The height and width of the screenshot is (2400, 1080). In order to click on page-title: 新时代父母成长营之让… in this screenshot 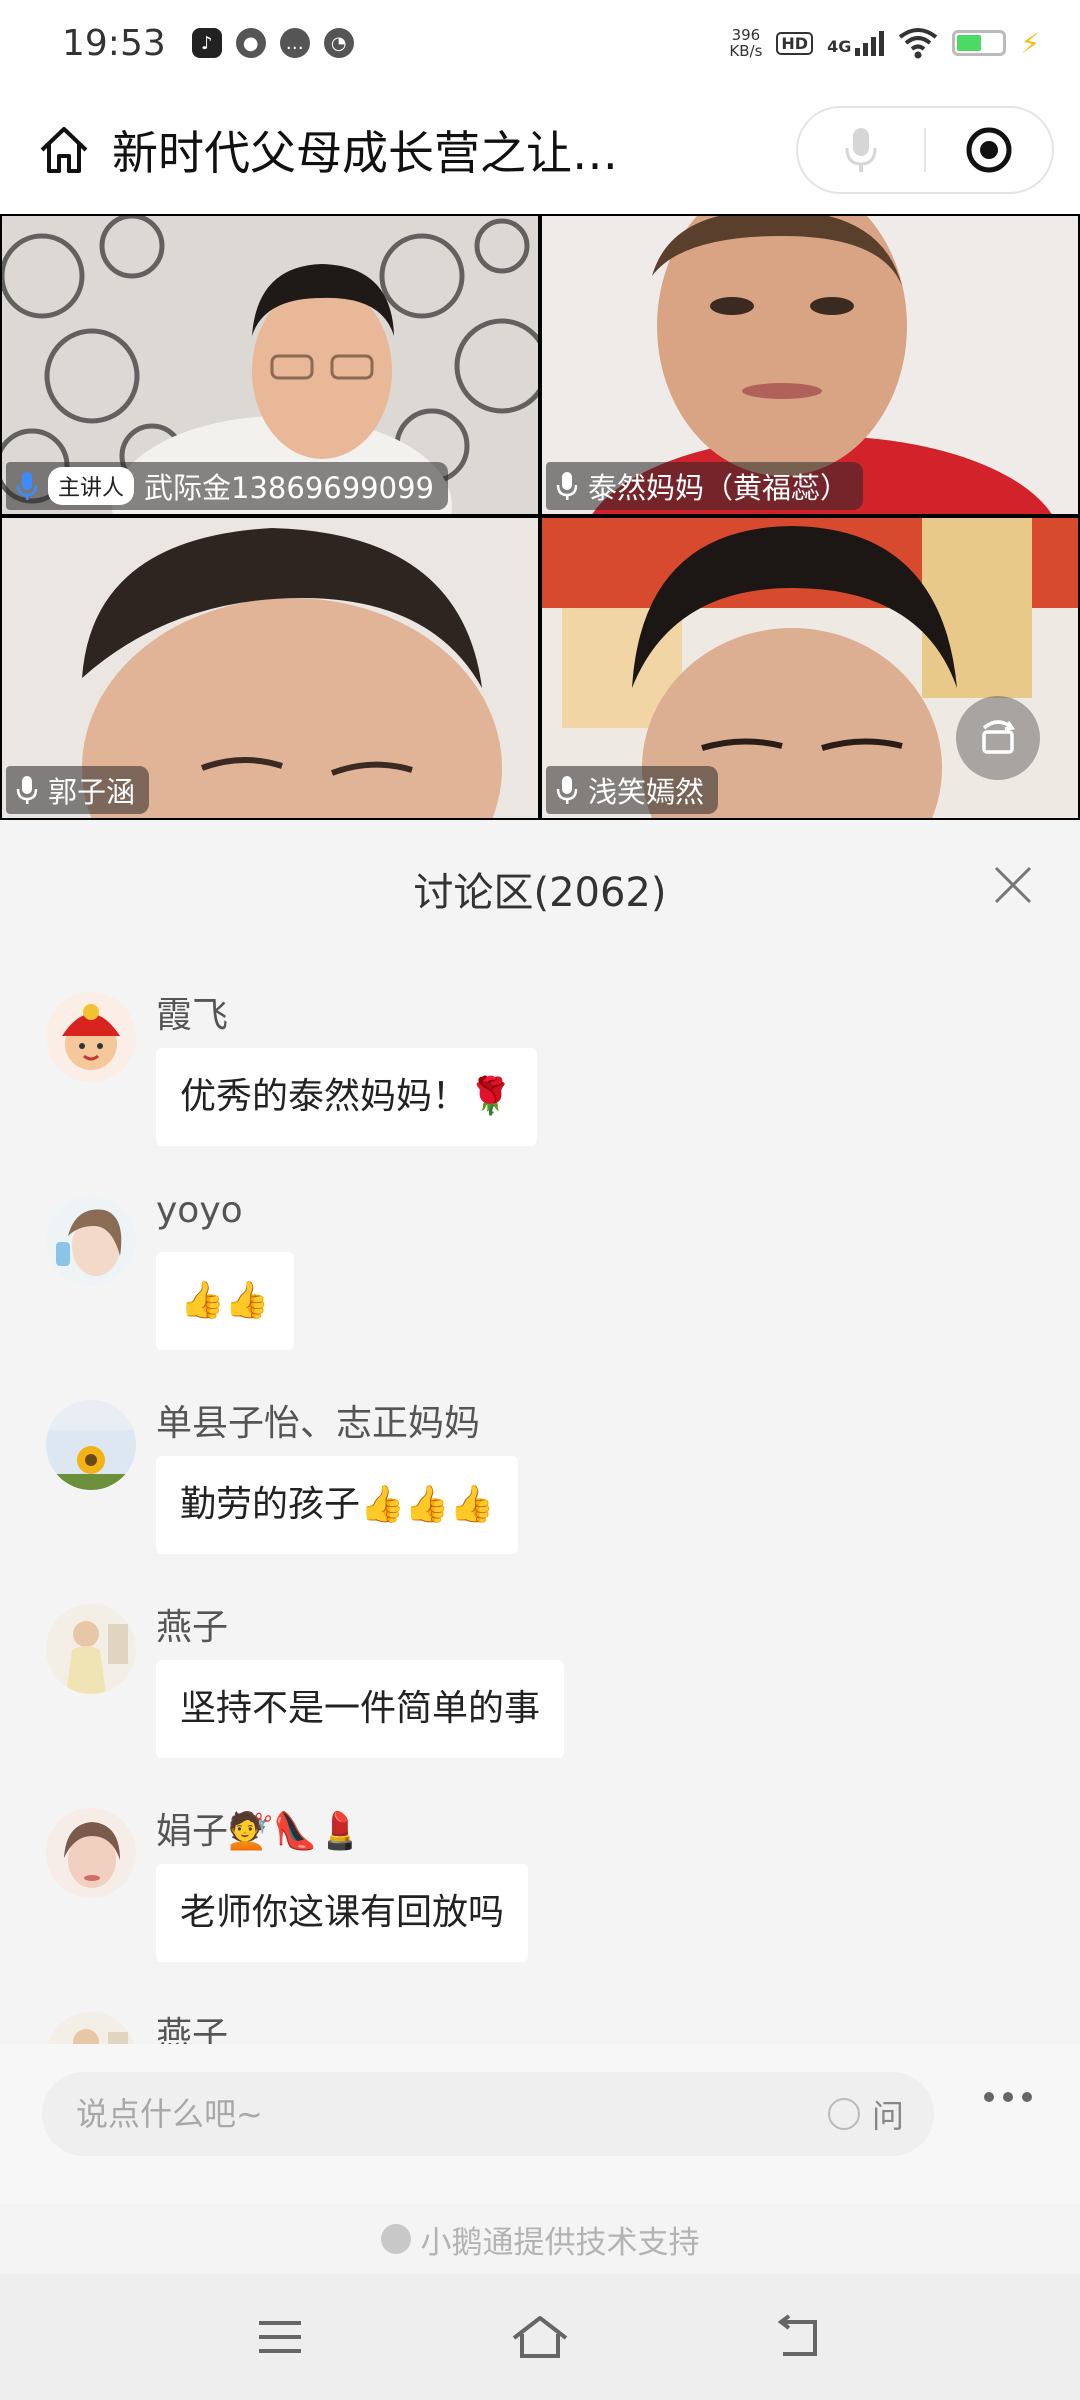, I will do `click(365, 153)`.